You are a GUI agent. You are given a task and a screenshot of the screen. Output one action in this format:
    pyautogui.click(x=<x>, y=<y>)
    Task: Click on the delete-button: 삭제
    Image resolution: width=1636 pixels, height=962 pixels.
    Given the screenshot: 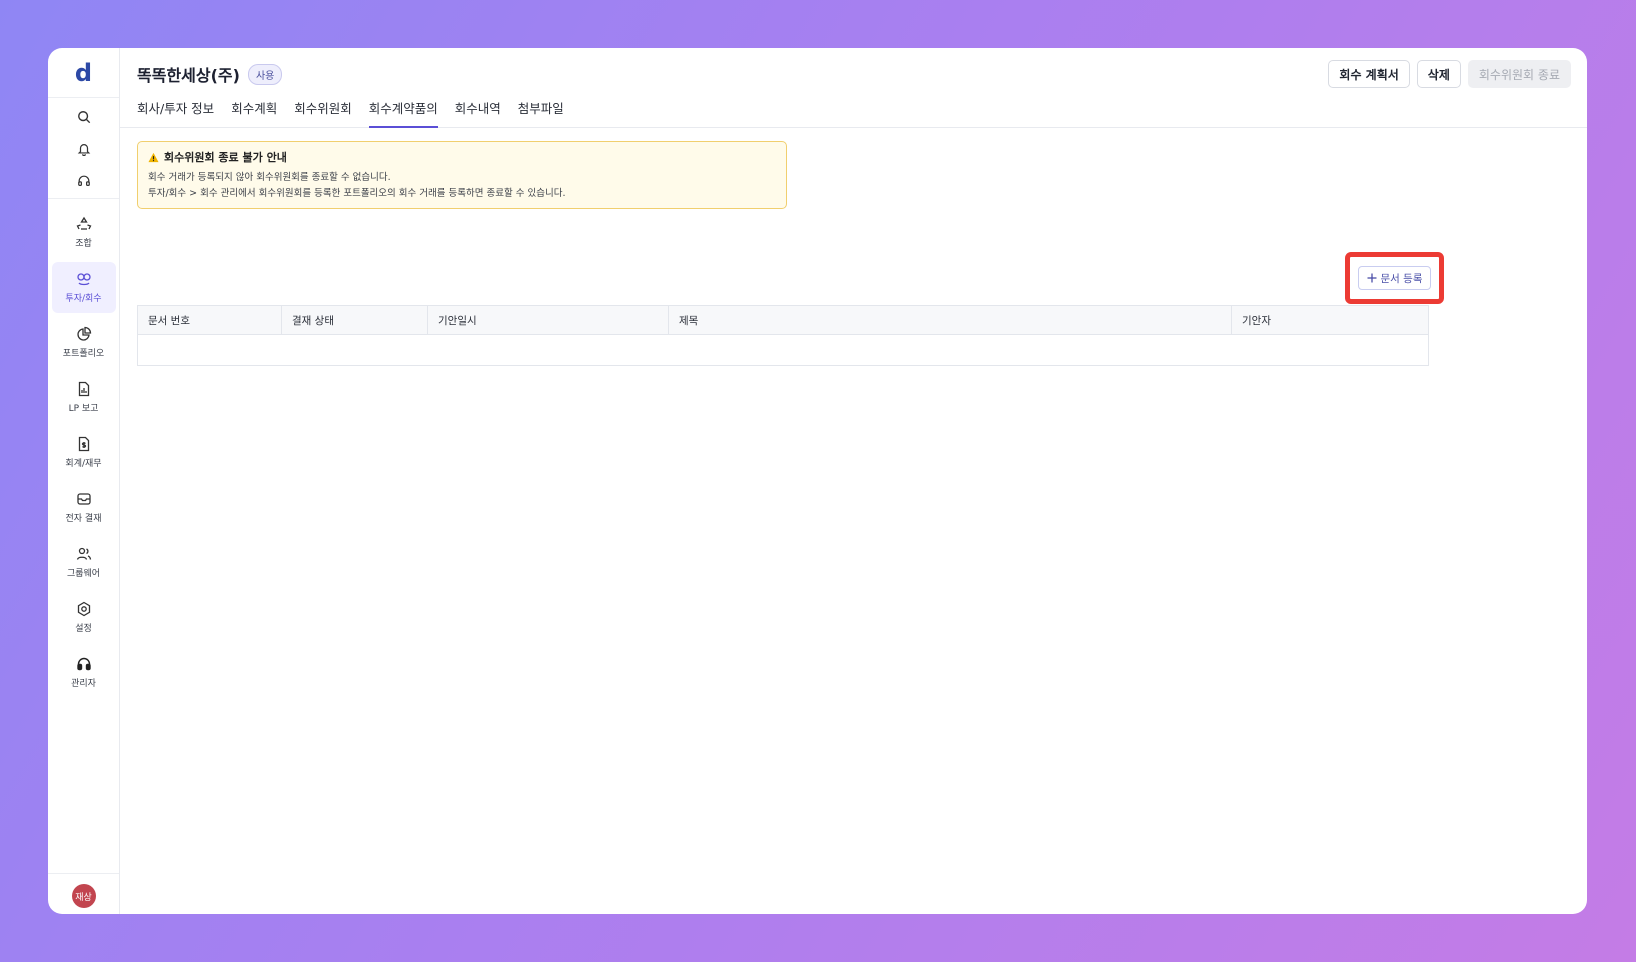 What is the action you would take?
    pyautogui.click(x=1438, y=74)
    